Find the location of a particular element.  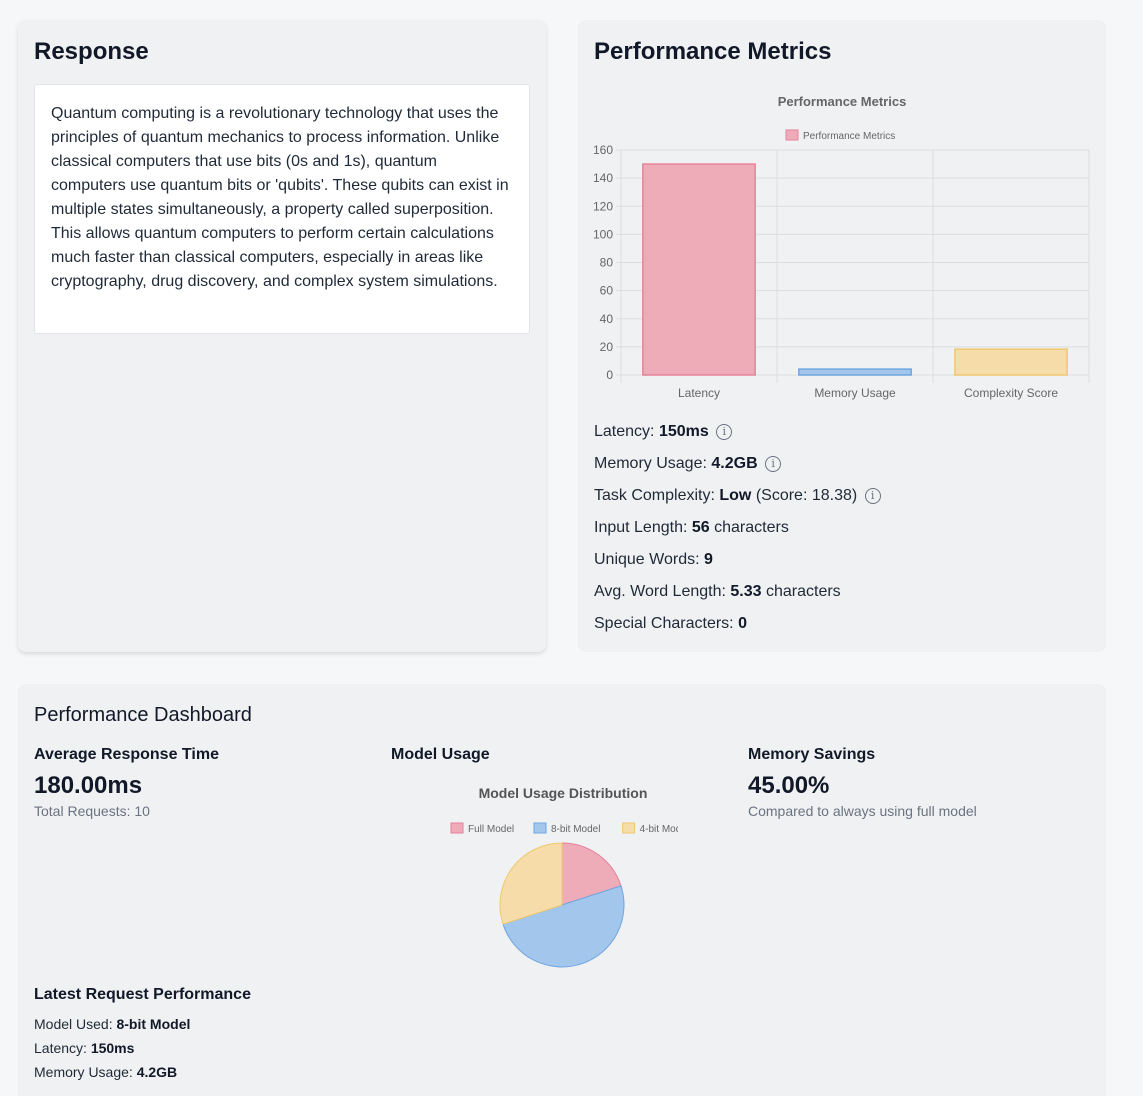

memory-savings-title: Memory Savings is located at coordinates (812, 754).